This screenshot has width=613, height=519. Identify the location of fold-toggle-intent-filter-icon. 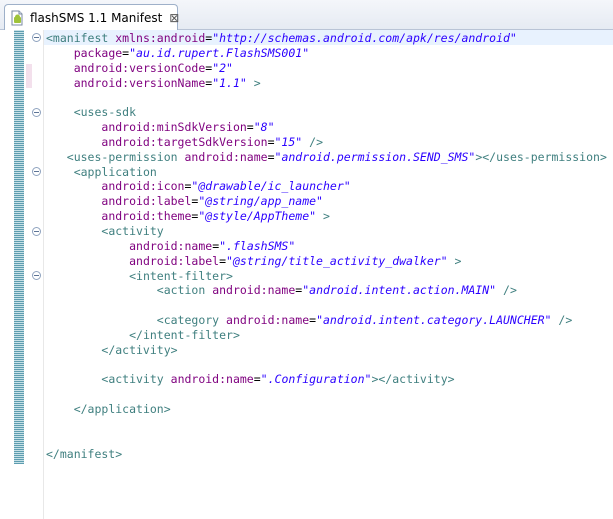
(36, 275).